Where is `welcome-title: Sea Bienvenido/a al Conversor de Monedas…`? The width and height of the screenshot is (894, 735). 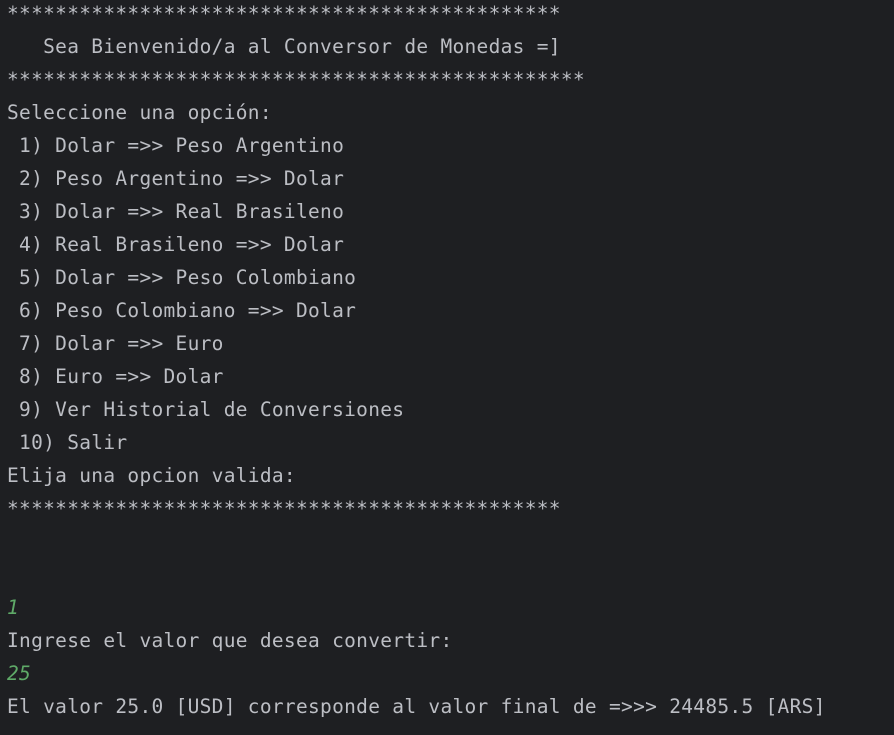 welcome-title: Sea Bienvenido/a al Conversor de Monedas… is located at coordinates (284, 46).